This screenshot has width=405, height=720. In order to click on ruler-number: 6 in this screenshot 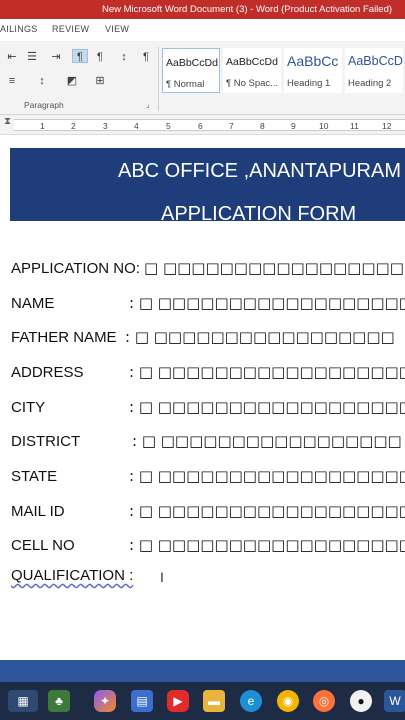, I will do `click(200, 126)`.